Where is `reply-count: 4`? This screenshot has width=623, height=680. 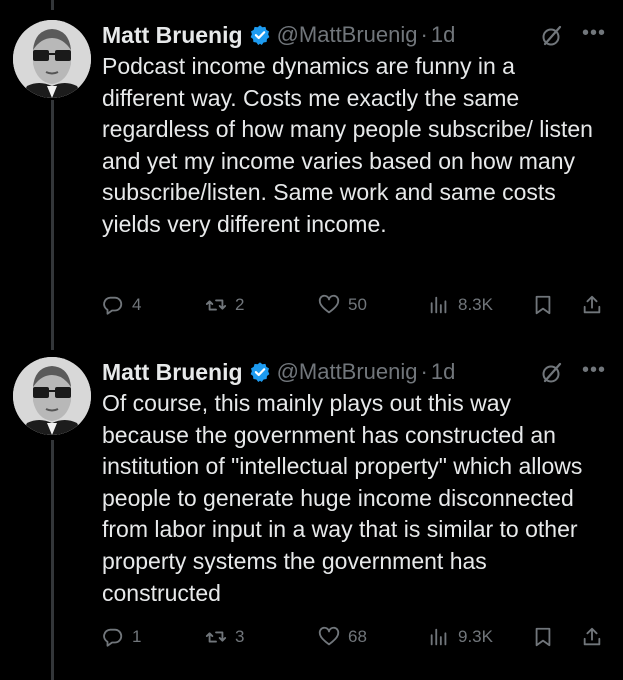 reply-count: 4 is located at coordinates (137, 304).